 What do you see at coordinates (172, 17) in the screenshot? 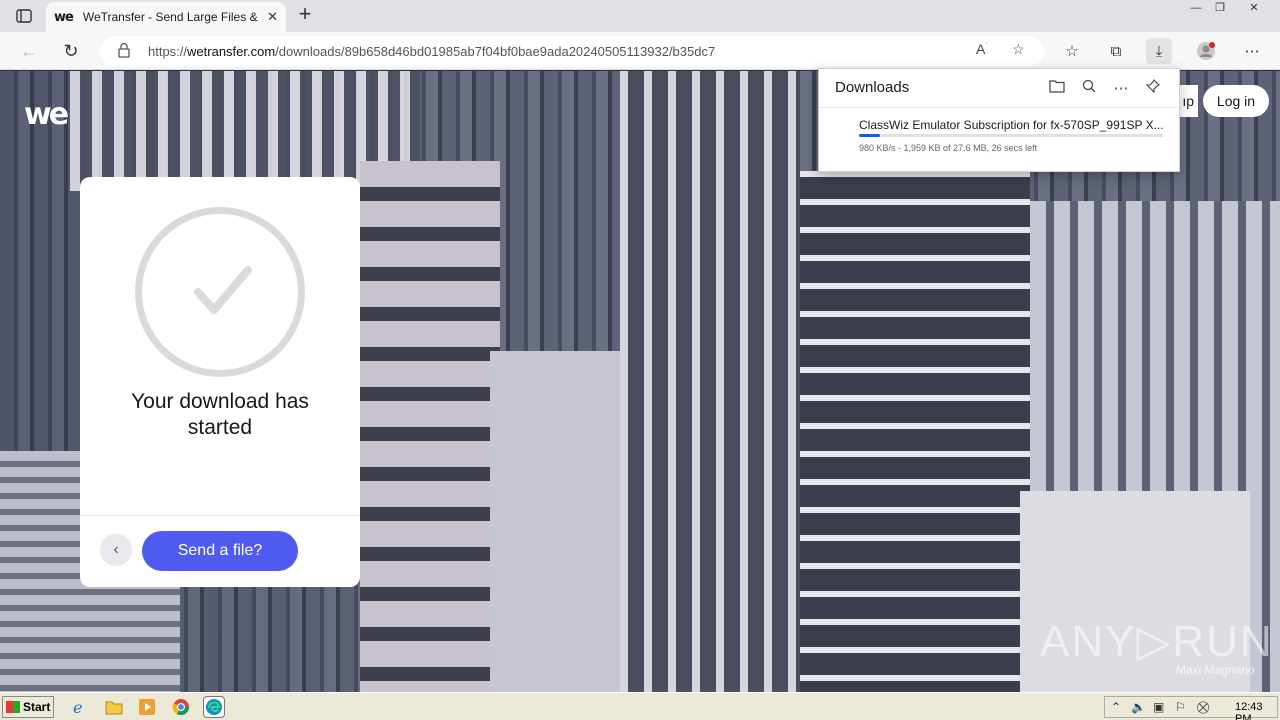
I see `tab-title: WeTransfer - Send Large Files & S` at bounding box center [172, 17].